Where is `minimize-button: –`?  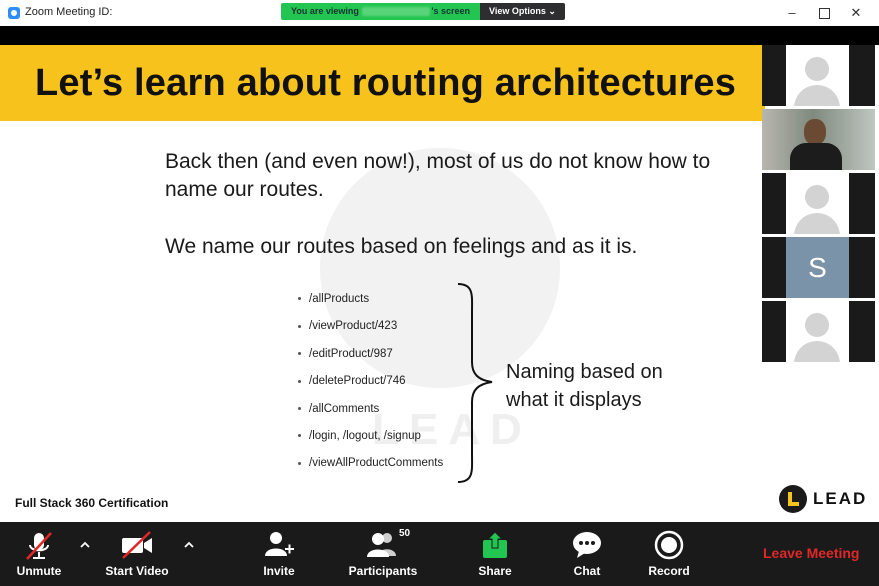
minimize-button: – is located at coordinates (792, 13).